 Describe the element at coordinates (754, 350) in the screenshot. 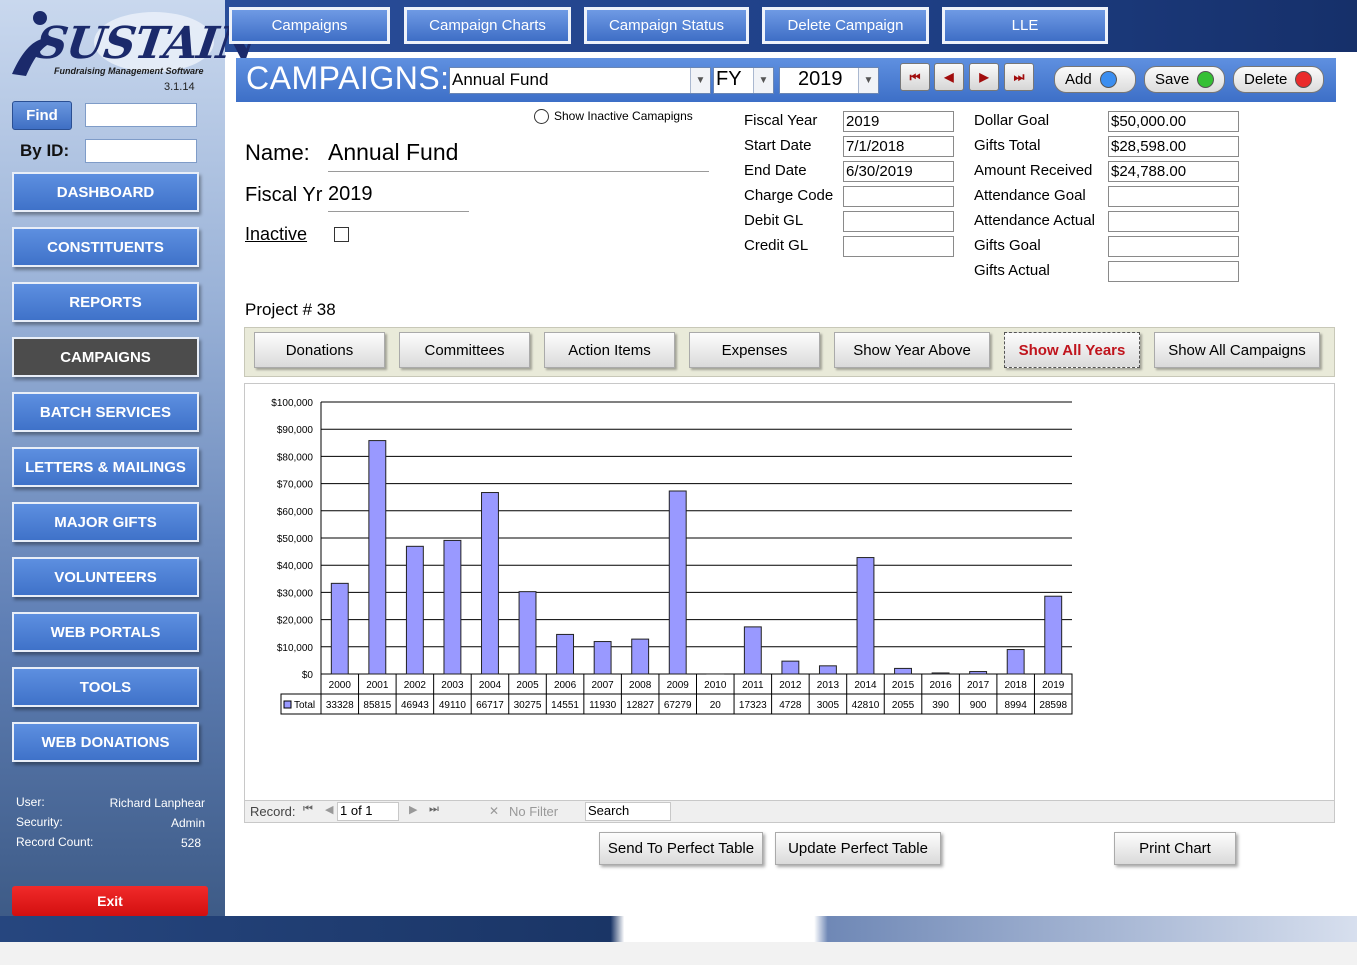

I see `expenses-button: Expenses` at that location.